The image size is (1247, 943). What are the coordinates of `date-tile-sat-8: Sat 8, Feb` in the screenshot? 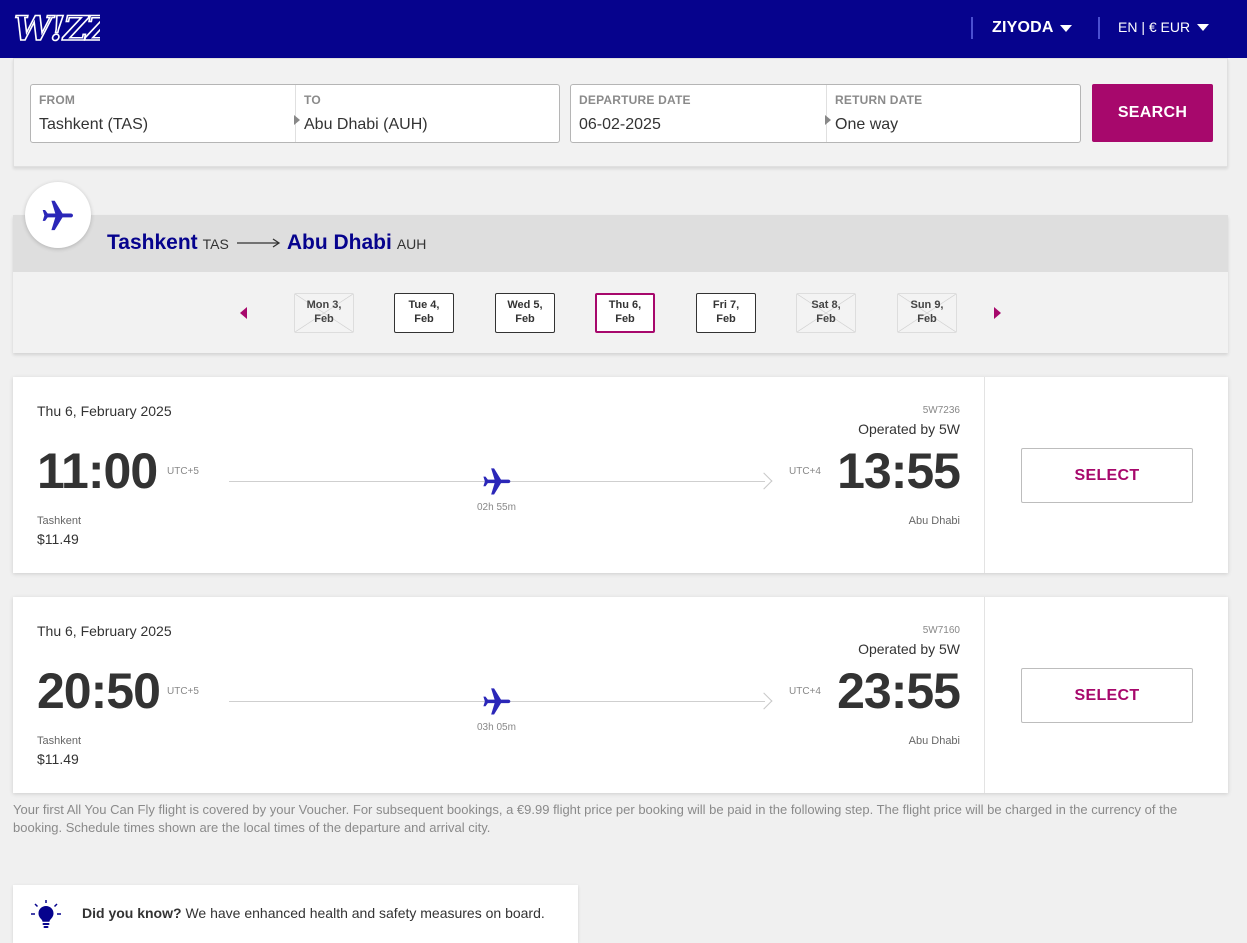 It's located at (826, 313).